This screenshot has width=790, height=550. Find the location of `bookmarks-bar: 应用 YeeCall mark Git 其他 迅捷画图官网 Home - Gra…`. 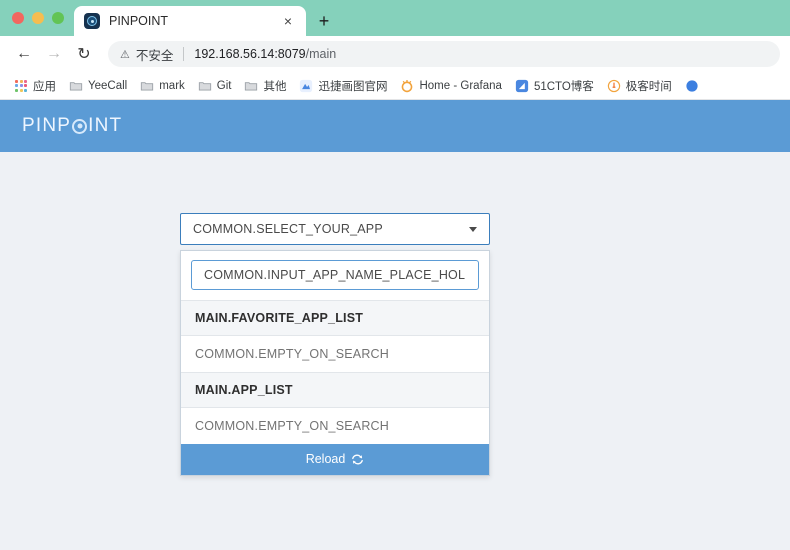

bookmarks-bar: 应用 YeeCall mark Git 其他 迅捷画图官网 Home - Gra… is located at coordinates (395, 86).